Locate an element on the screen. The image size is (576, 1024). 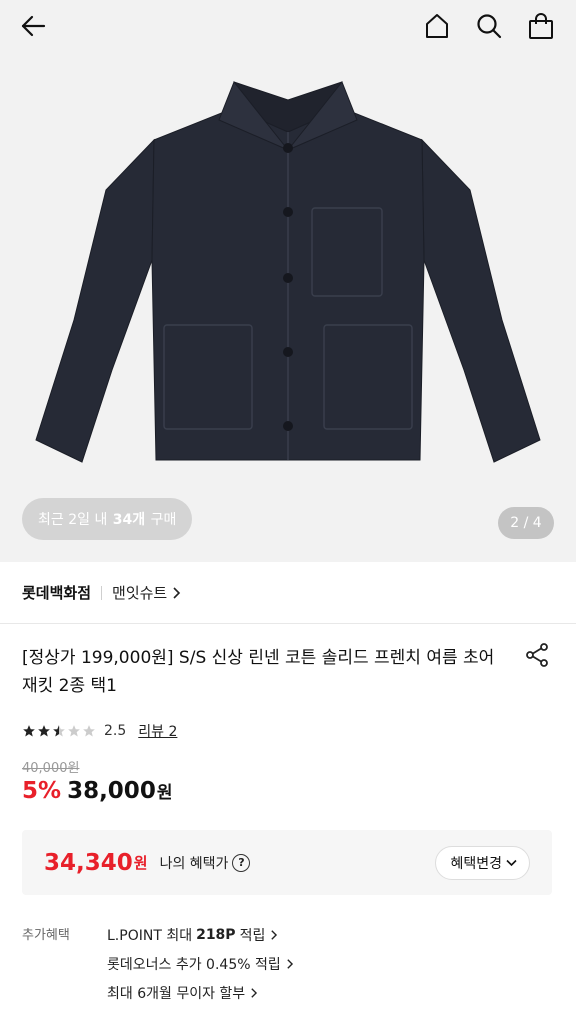
share-icon is located at coordinates (537, 655).